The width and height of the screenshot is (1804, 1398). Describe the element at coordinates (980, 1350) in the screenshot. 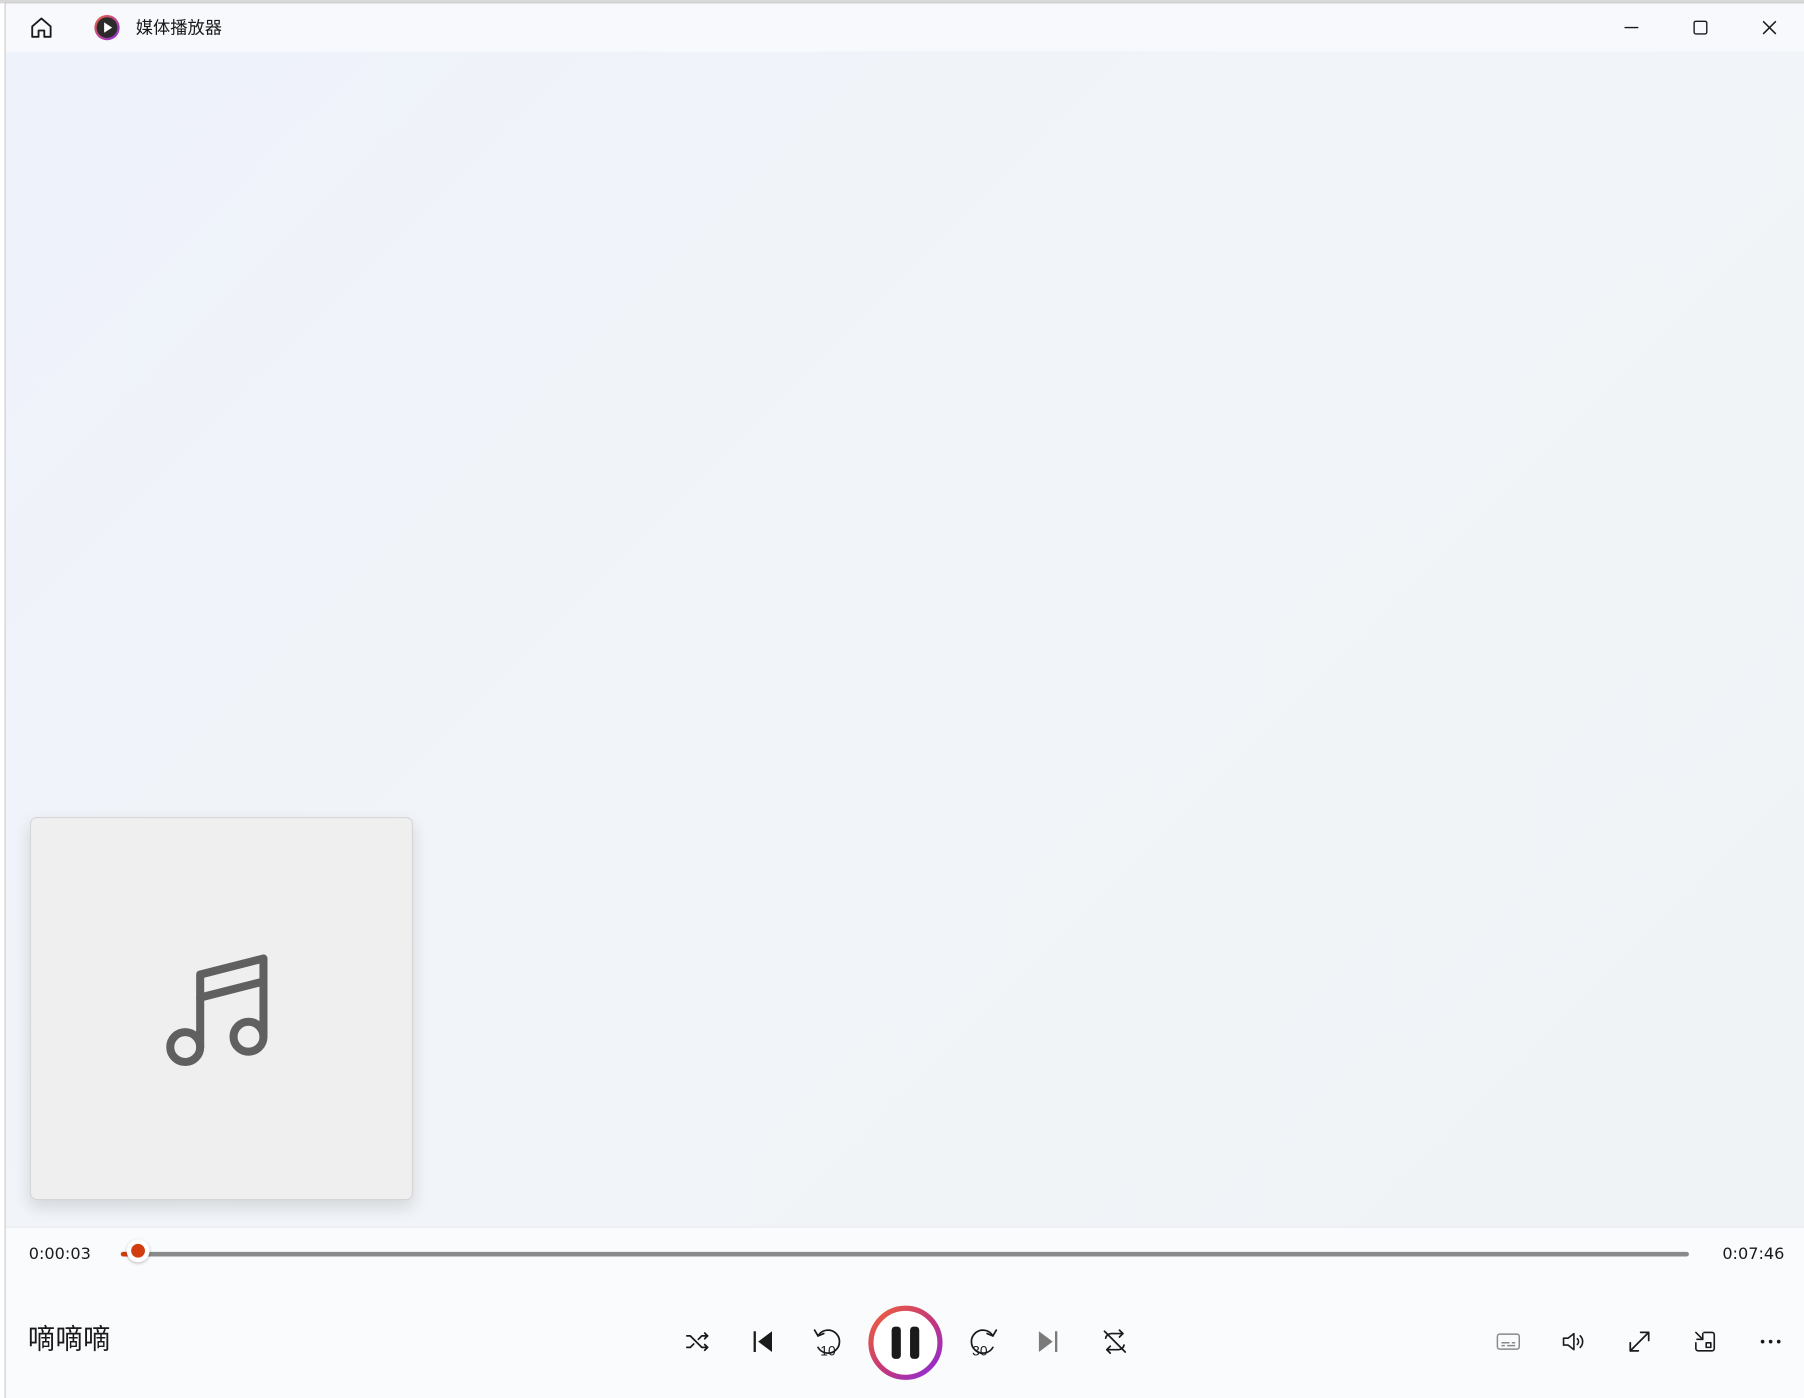

I see `svg-text: 30` at that location.